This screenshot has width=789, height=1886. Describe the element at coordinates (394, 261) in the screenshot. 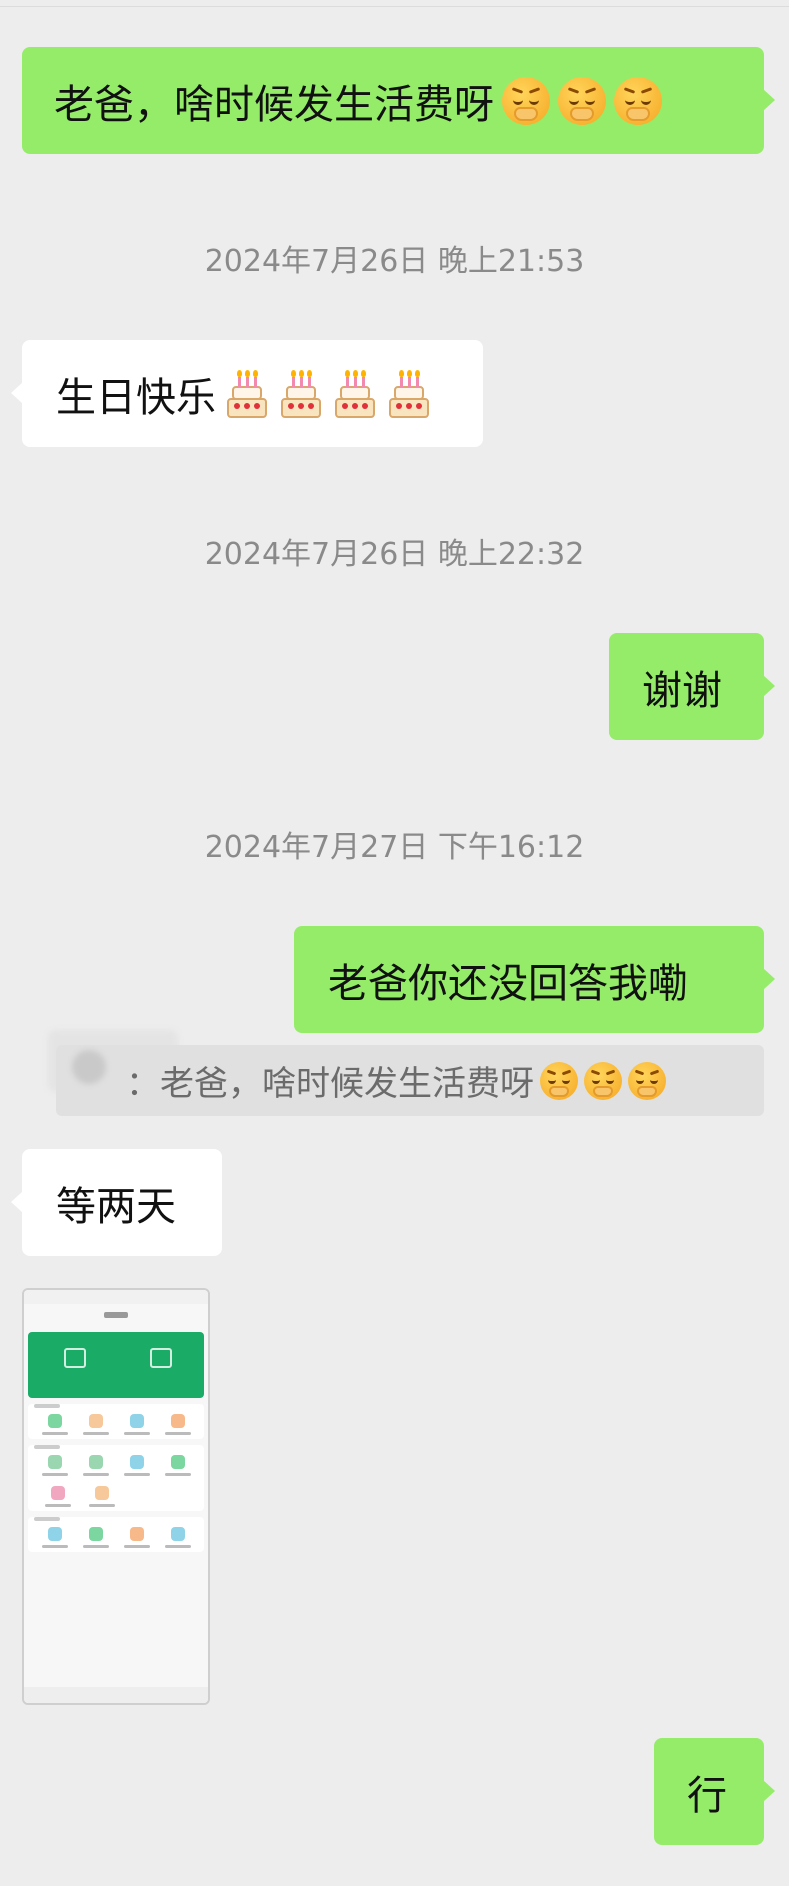

I see `timestamp: 2024年7月26日 晚上21:53` at that location.